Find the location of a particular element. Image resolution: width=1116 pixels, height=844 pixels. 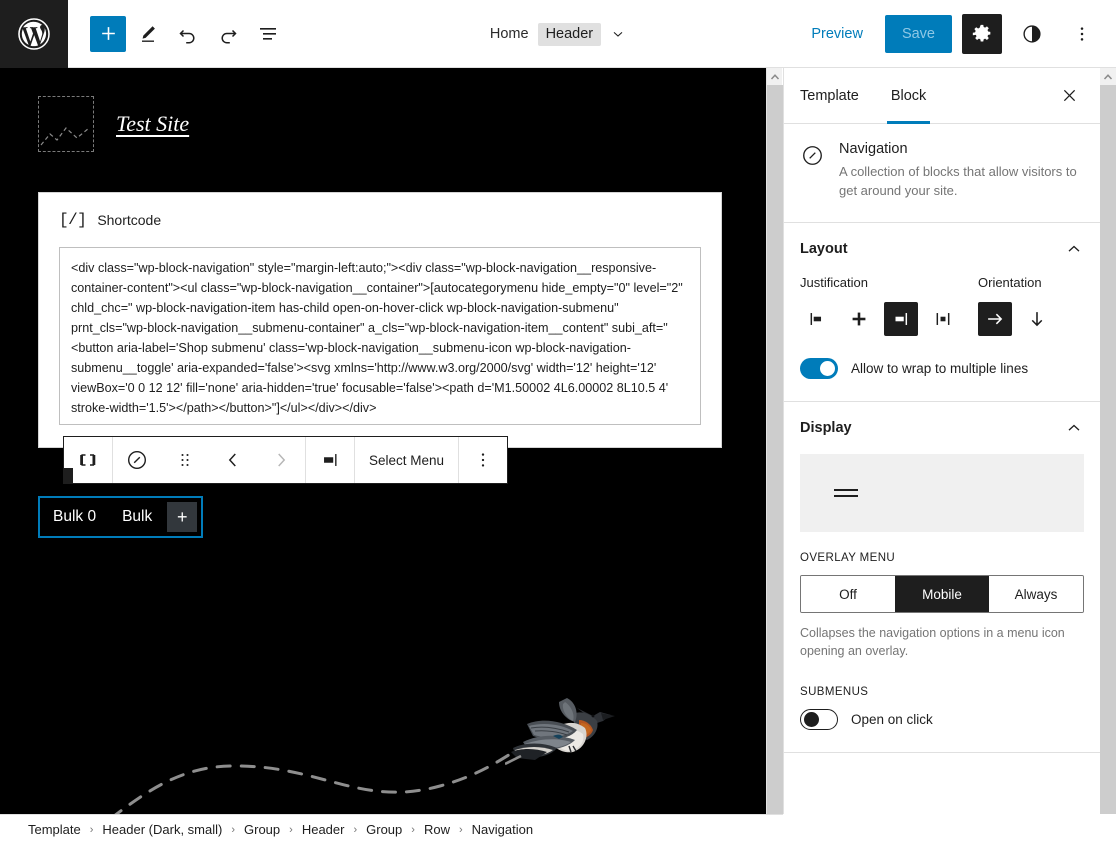

move-left-button is located at coordinates (233, 460).